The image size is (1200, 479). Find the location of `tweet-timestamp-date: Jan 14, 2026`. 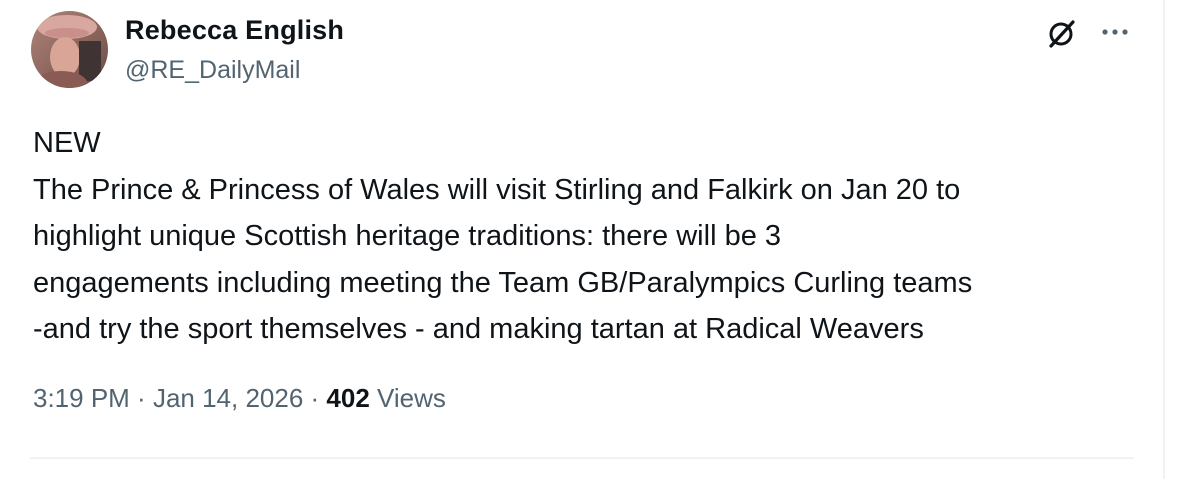

tweet-timestamp-date: Jan 14, 2026 is located at coordinates (228, 398).